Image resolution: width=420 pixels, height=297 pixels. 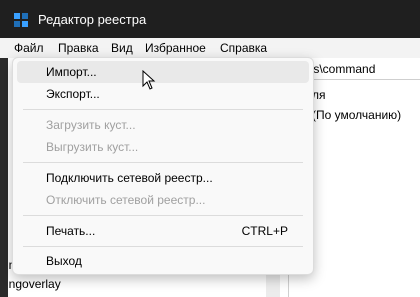 What do you see at coordinates (4, 177) in the screenshot?
I see `window-edge` at bounding box center [4, 177].